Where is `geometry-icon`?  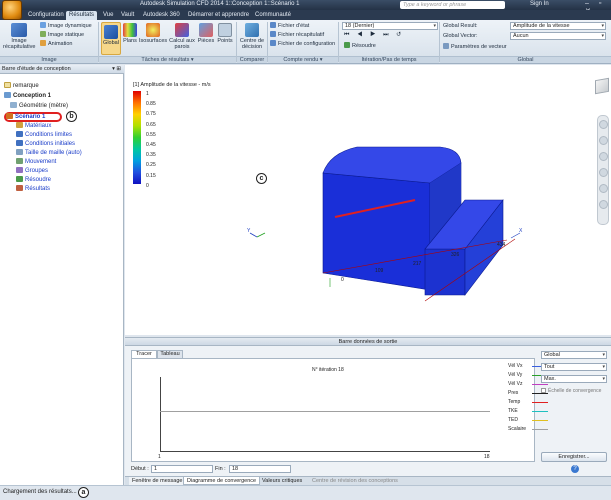 geometry-icon is located at coordinates (13, 105).